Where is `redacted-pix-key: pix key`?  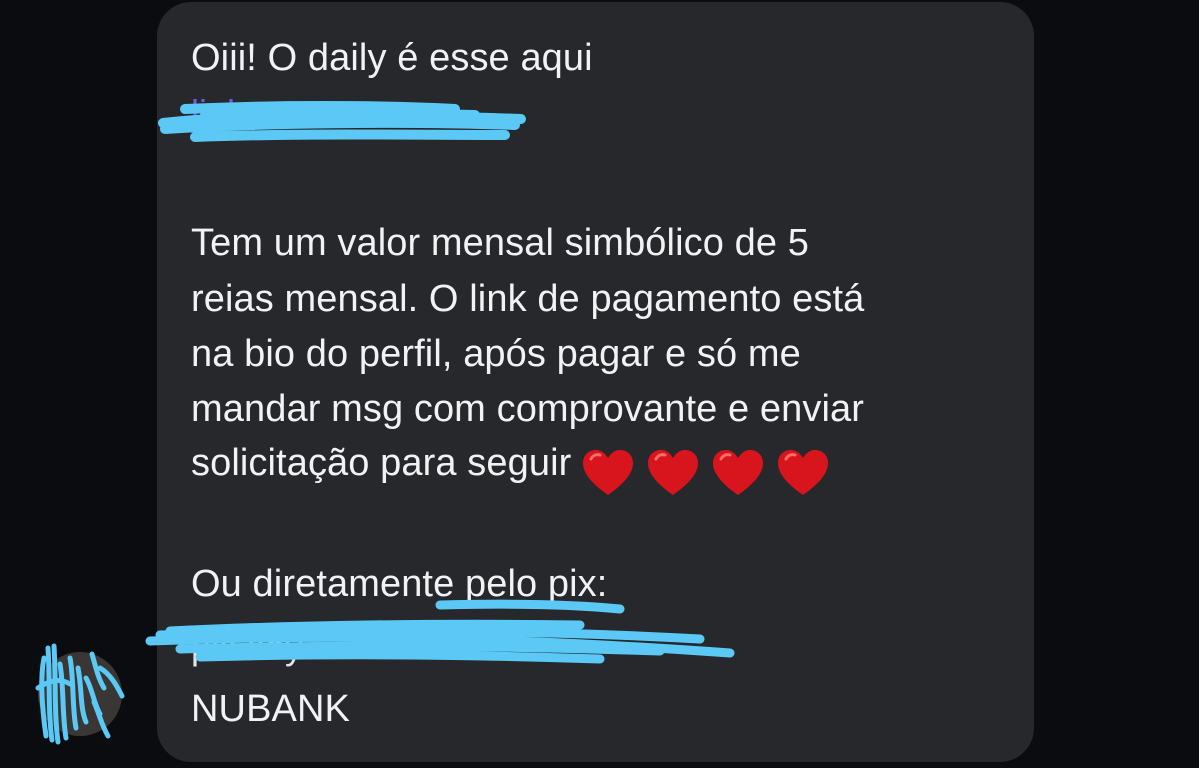 redacted-pix-key: pix key is located at coordinates (247, 647).